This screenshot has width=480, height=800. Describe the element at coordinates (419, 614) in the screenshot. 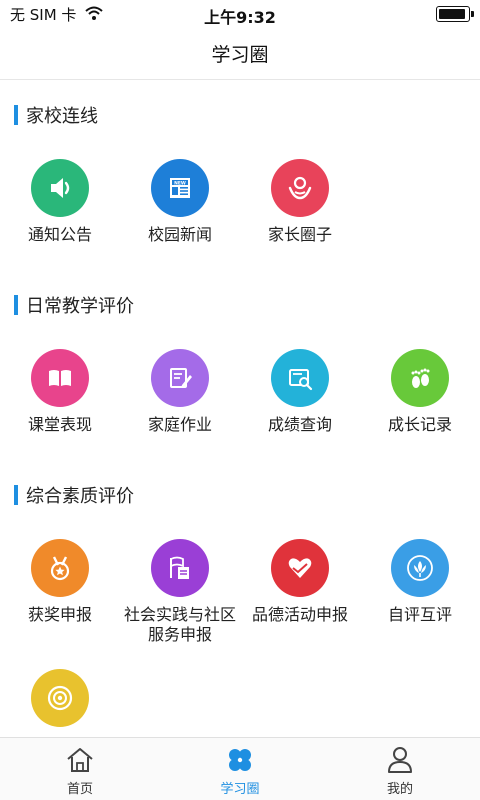

I see `self-peer-evaluation-label: 自评互评` at that location.